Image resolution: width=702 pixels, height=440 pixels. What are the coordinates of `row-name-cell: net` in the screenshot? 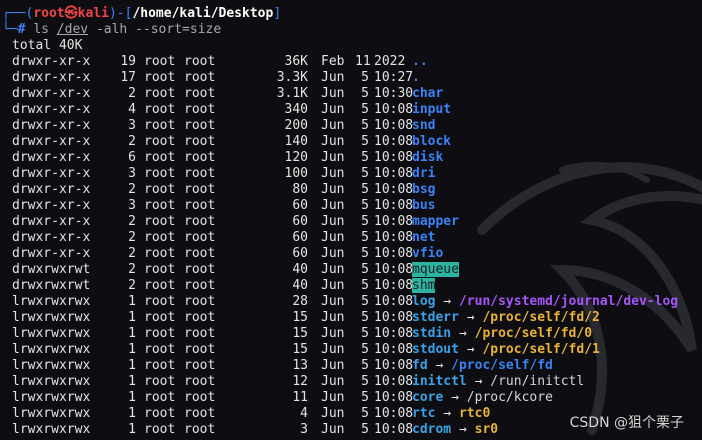 It's located at (423, 238).